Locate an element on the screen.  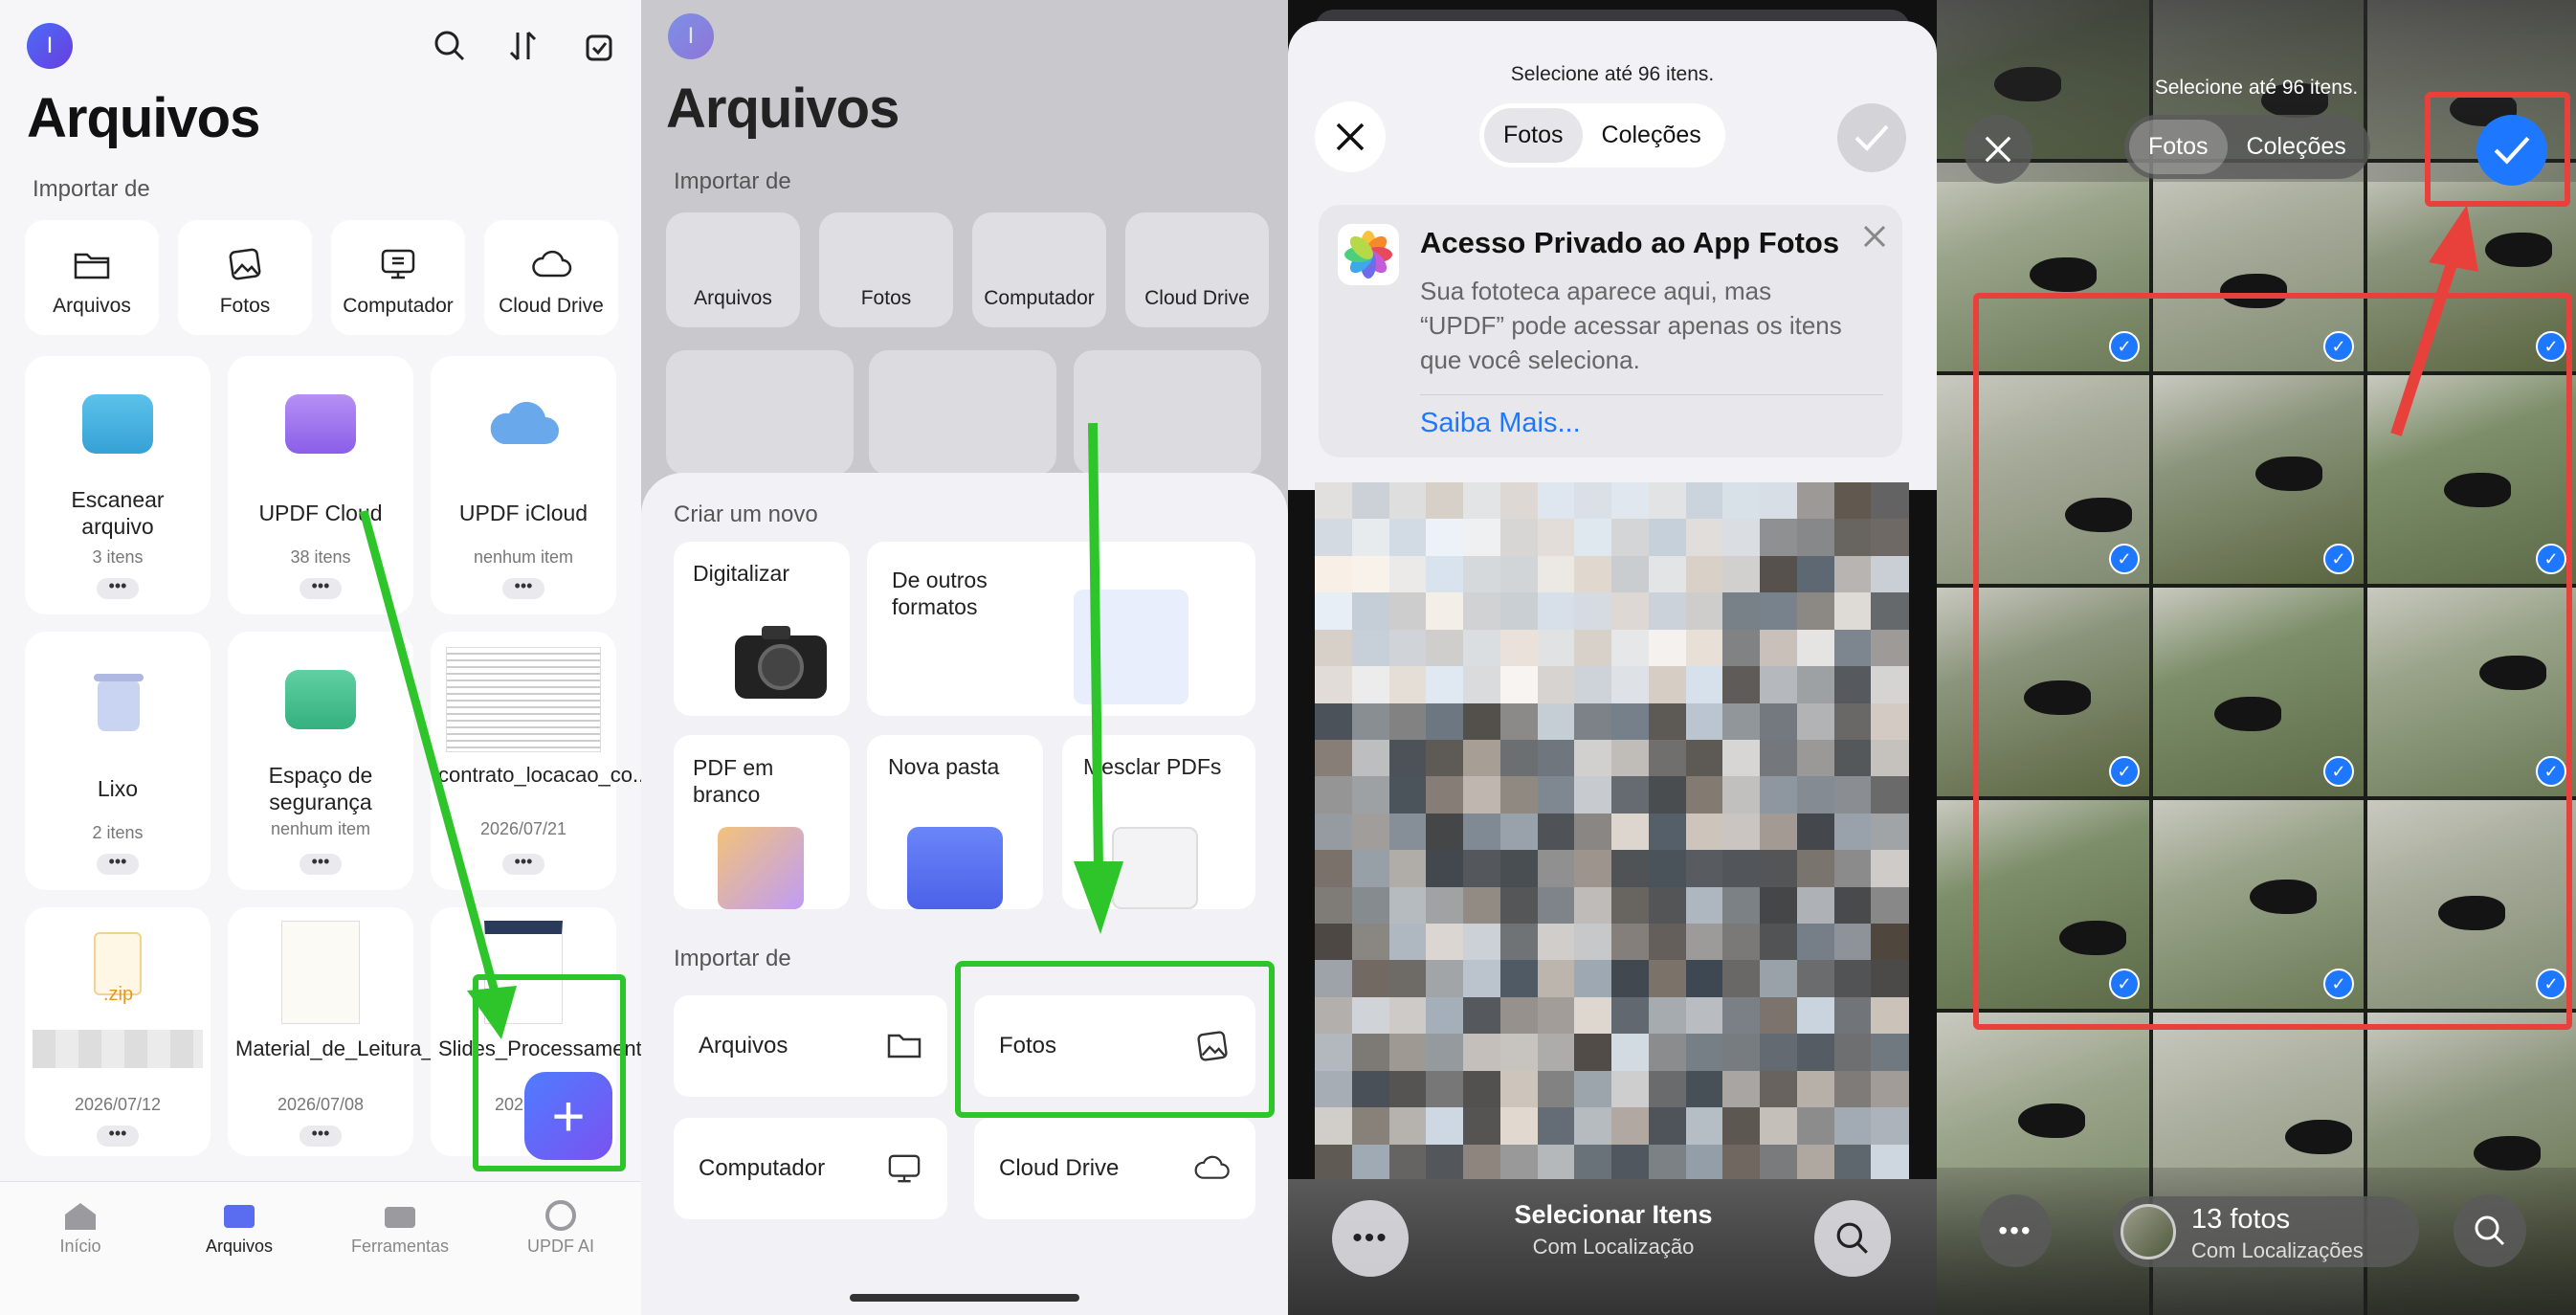
ai-icon is located at coordinates (560, 1215).